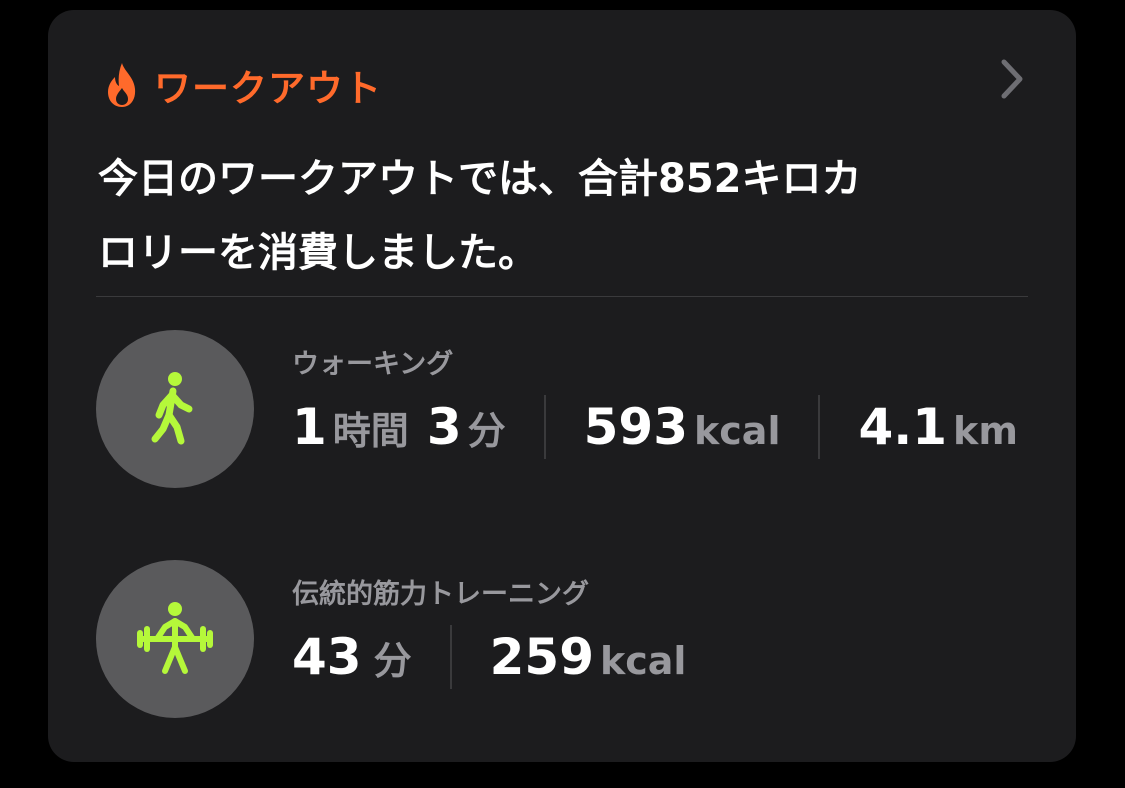 Image resolution: width=1125 pixels, height=788 pixels. Describe the element at coordinates (327, 657) in the screenshot. I see `duration-minutes: 43` at that location.